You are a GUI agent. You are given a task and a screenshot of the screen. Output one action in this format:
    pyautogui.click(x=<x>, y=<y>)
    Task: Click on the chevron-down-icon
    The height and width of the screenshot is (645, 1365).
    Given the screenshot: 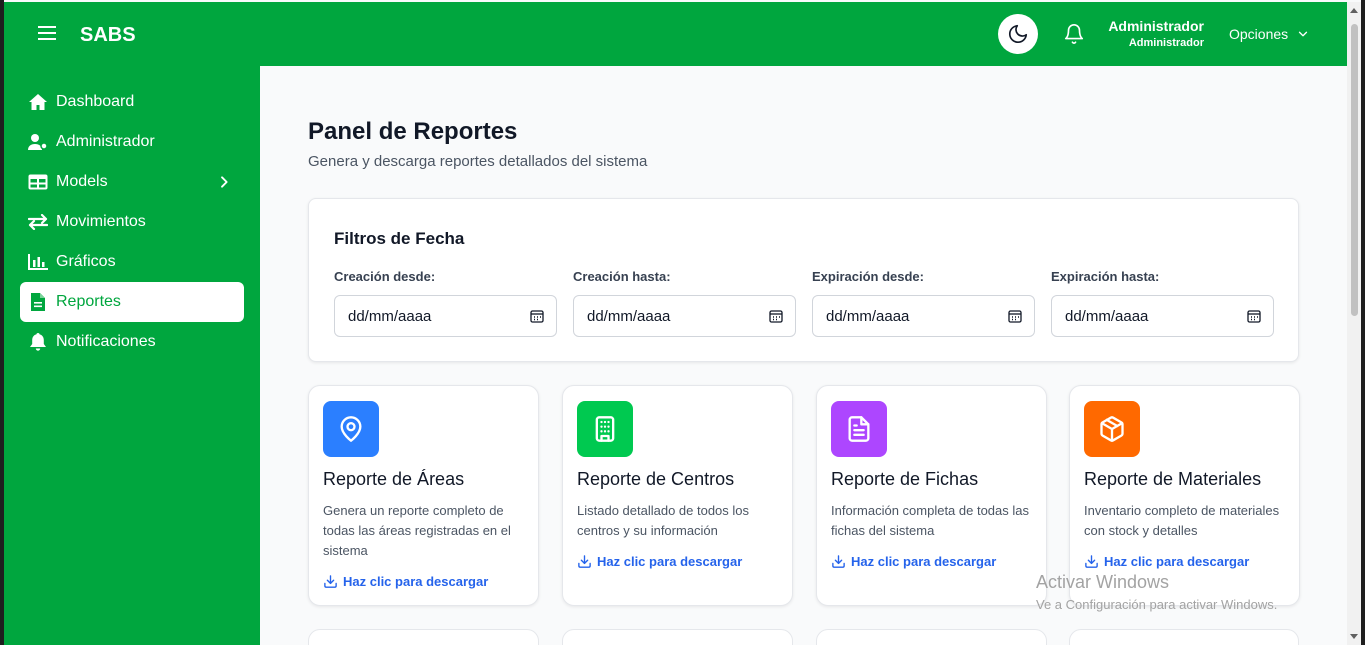 What is the action you would take?
    pyautogui.click(x=1303, y=34)
    